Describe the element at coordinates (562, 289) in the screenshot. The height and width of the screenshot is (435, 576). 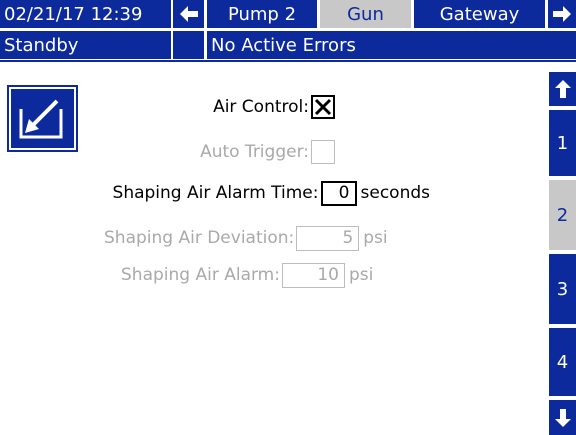
I see `page-3-button: 3` at that location.